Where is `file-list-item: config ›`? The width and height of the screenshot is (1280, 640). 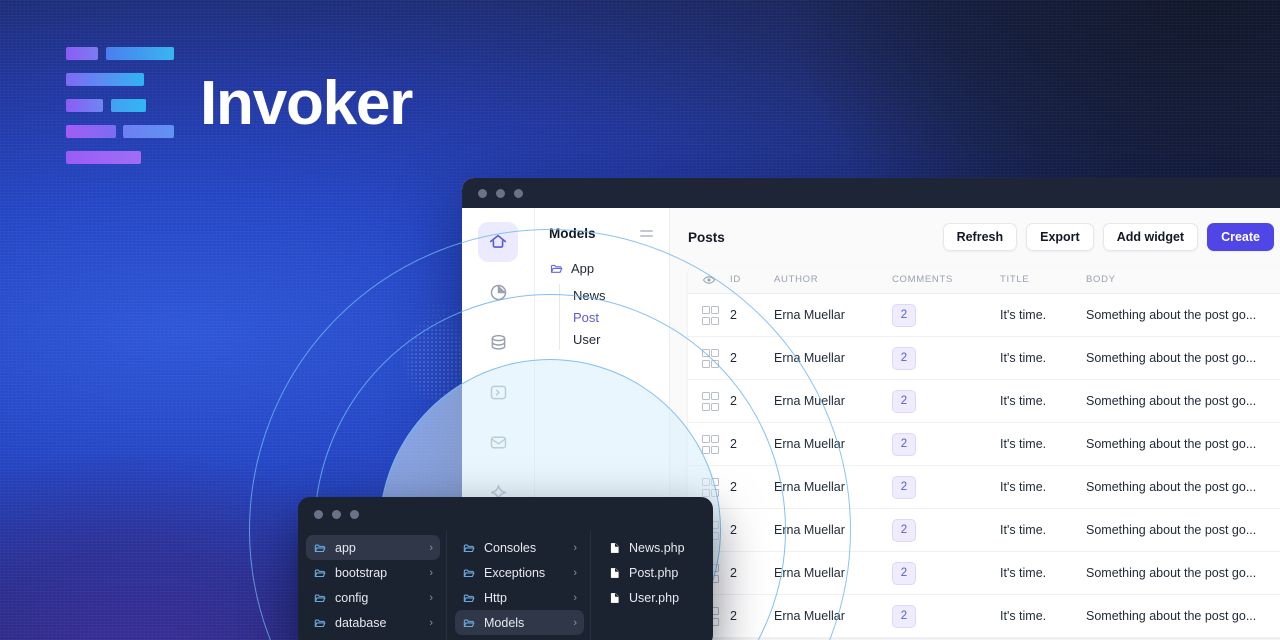 file-list-item: config › is located at coordinates (373, 597).